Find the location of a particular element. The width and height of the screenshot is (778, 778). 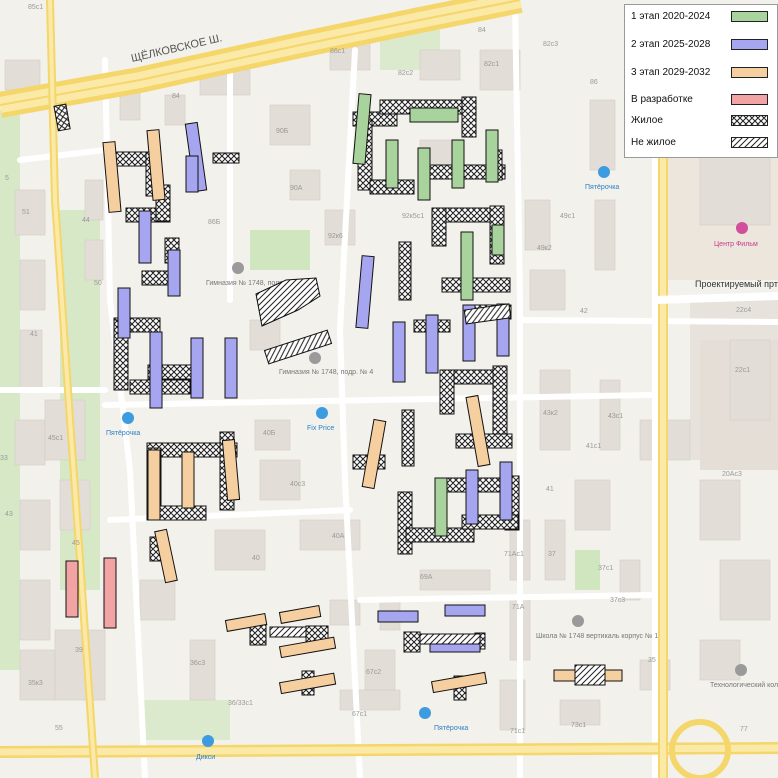

legend-item-development: В разработке is located at coordinates (701, 100).